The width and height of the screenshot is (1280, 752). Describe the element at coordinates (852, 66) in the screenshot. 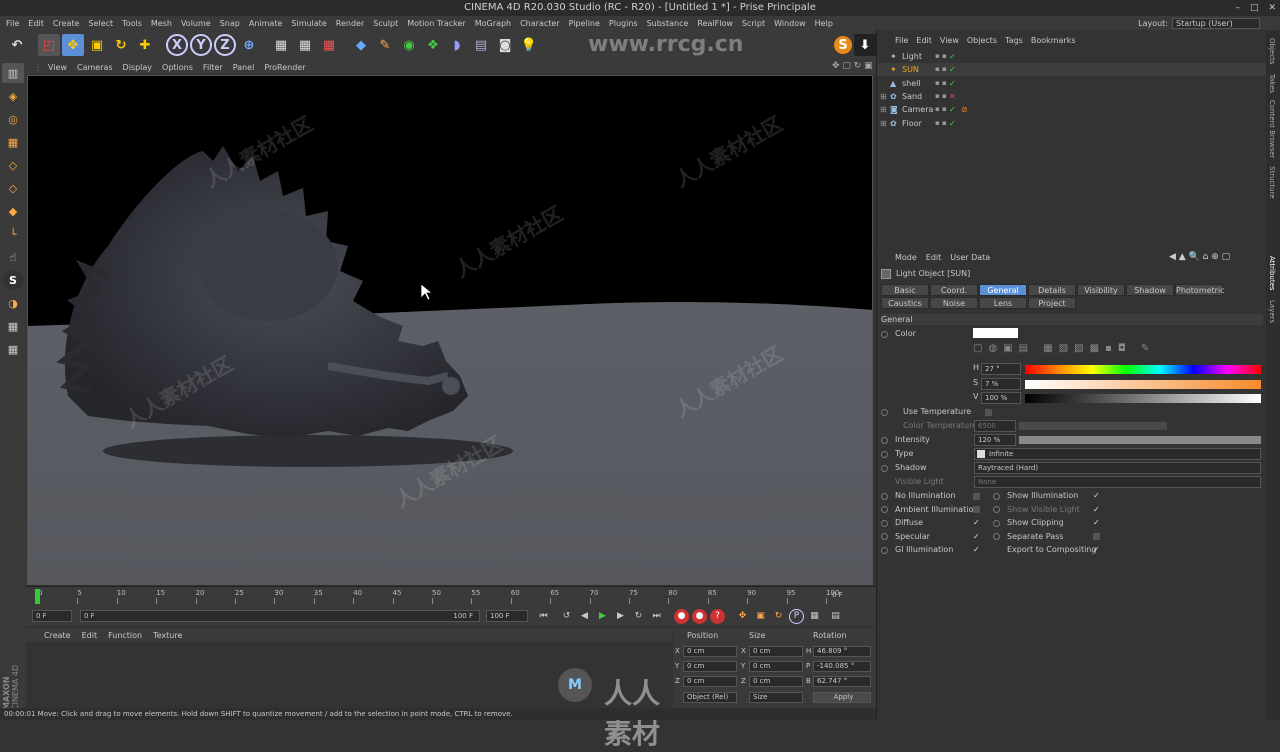

I see `viewport-nav-icons: ✥ ▢ ↻ ▣` at that location.